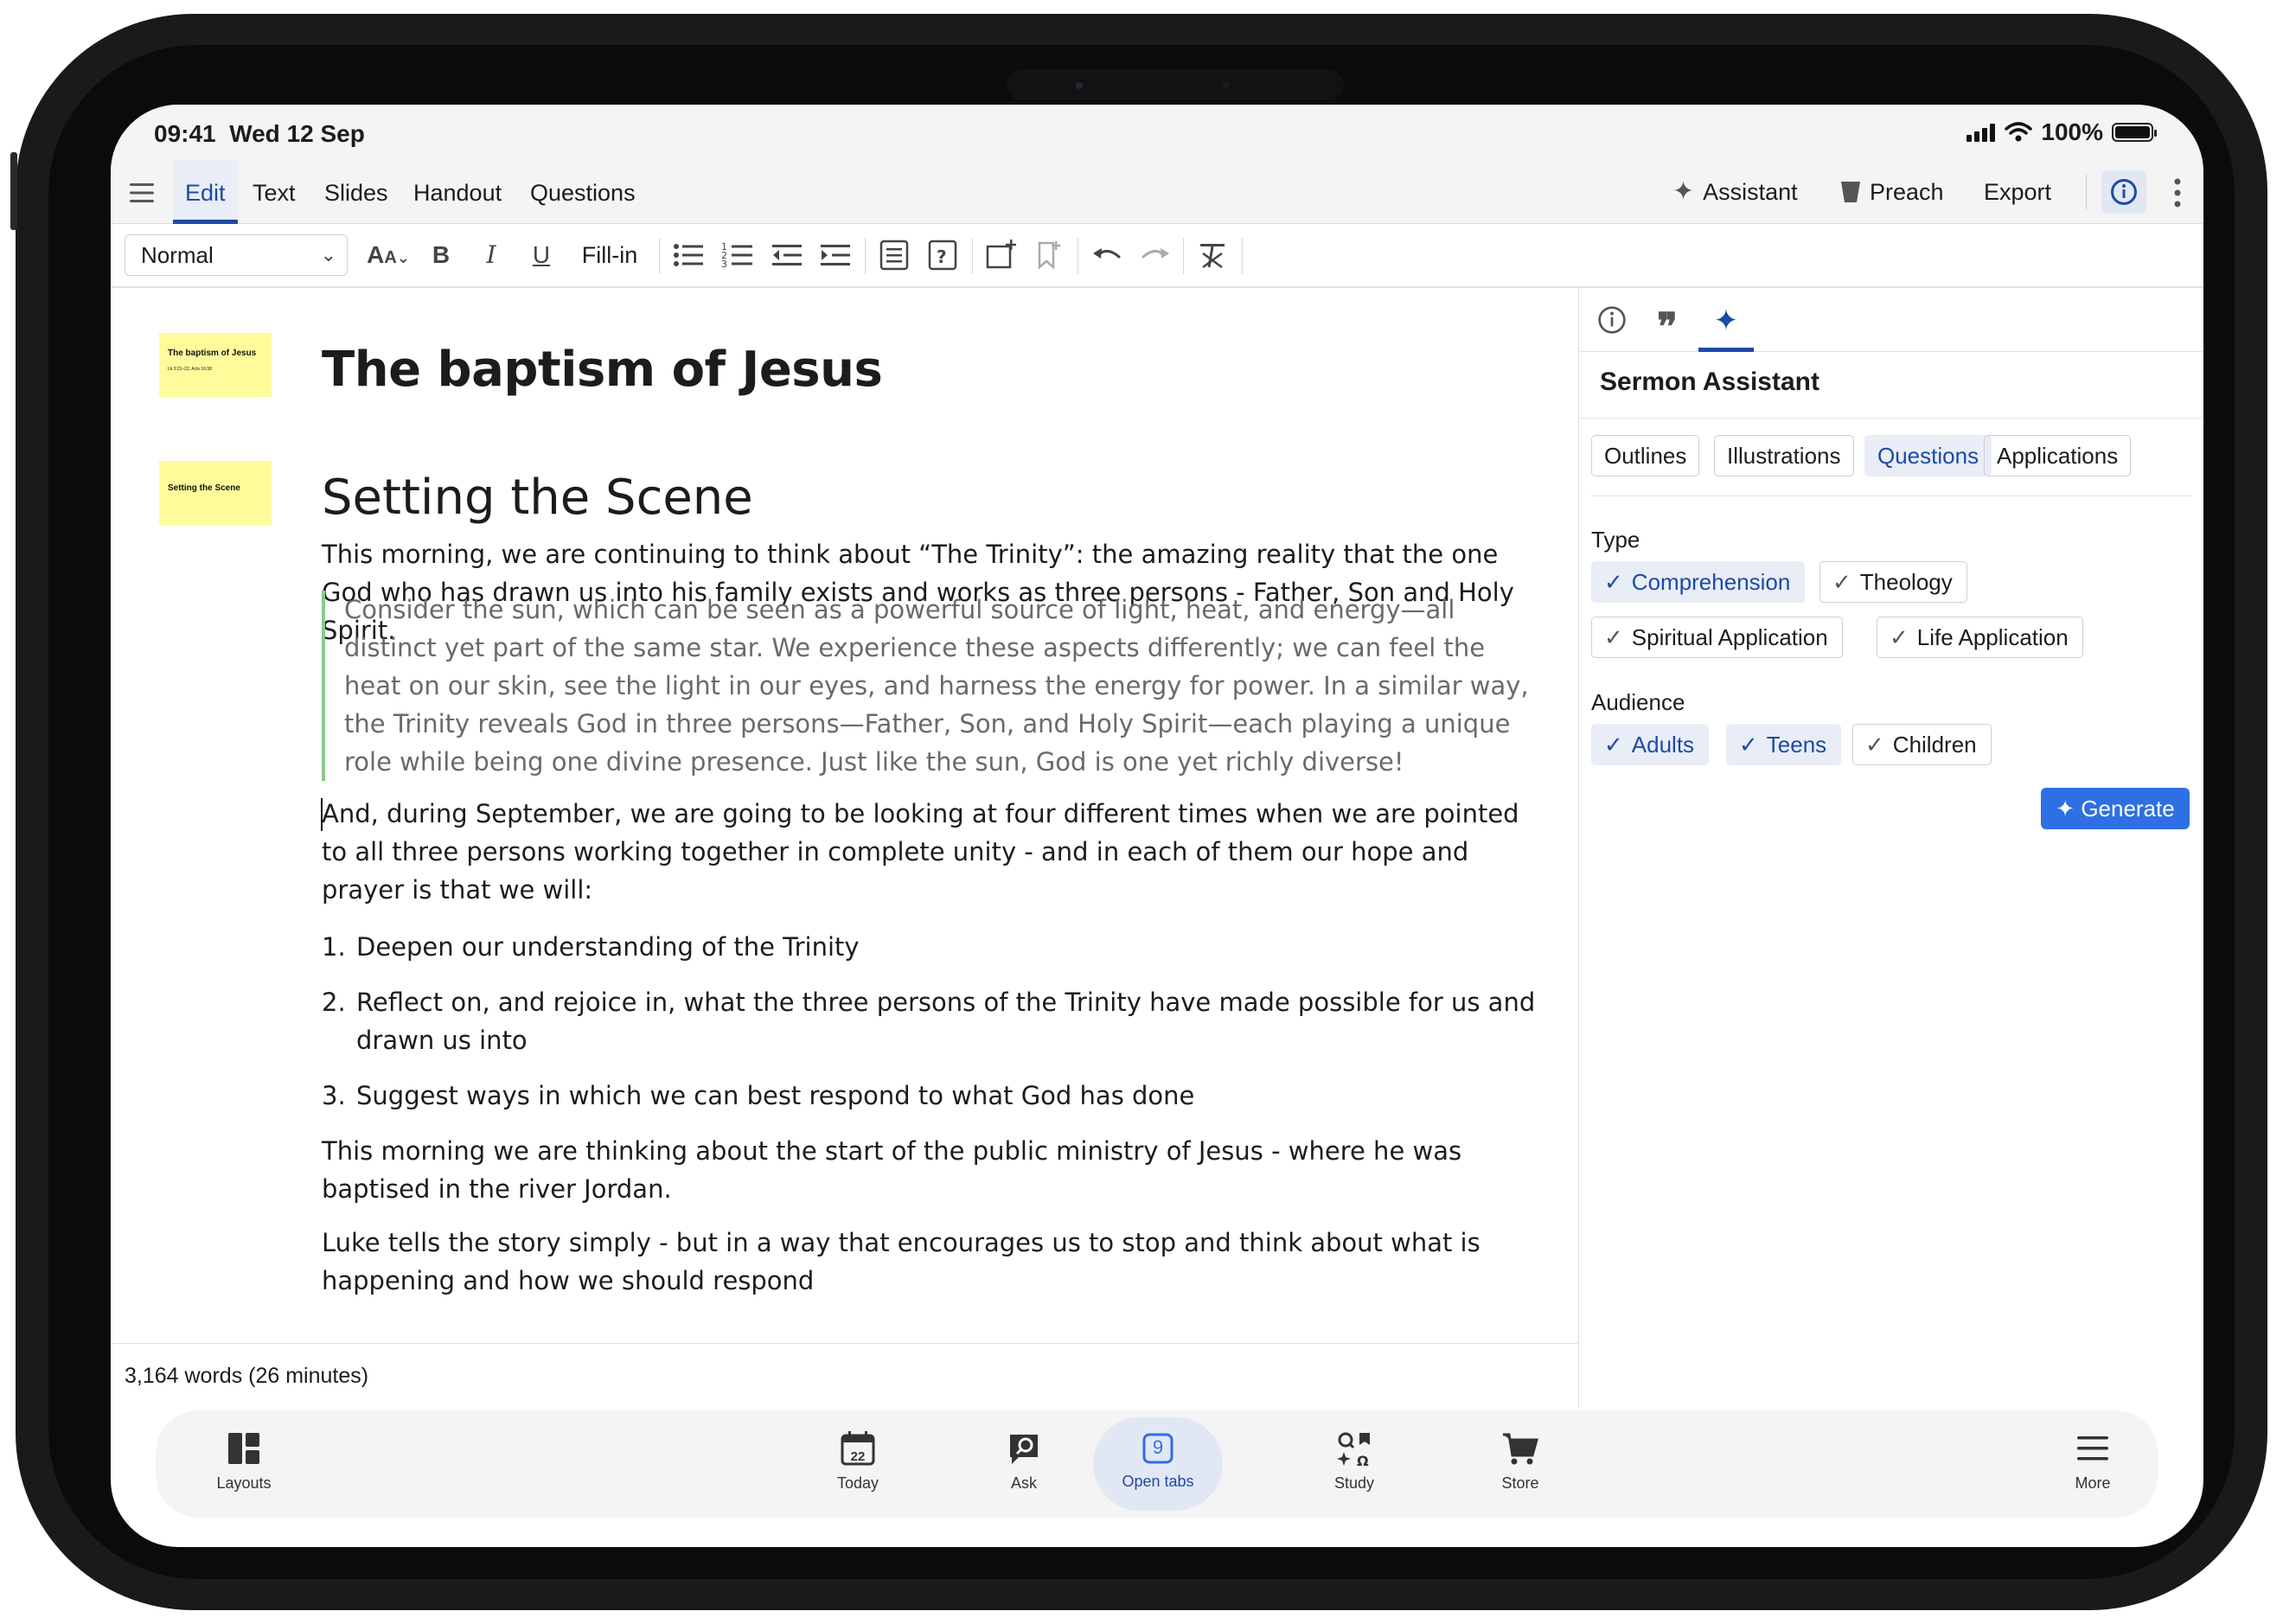 The width and height of the screenshot is (2283, 1624). What do you see at coordinates (858, 1456) in the screenshot?
I see `calendar-day: 22` at bounding box center [858, 1456].